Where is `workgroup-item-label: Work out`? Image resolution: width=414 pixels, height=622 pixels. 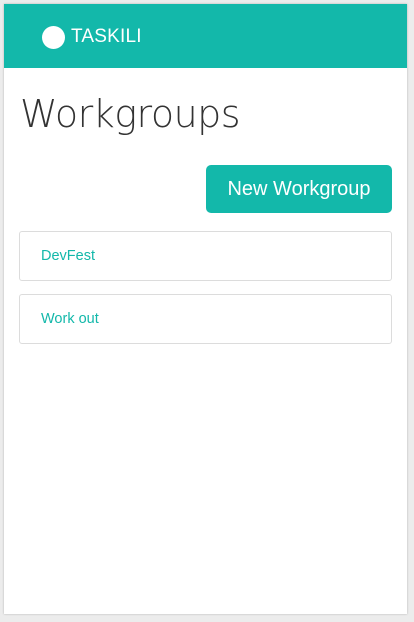
workgroup-item-label: Work out is located at coordinates (70, 319).